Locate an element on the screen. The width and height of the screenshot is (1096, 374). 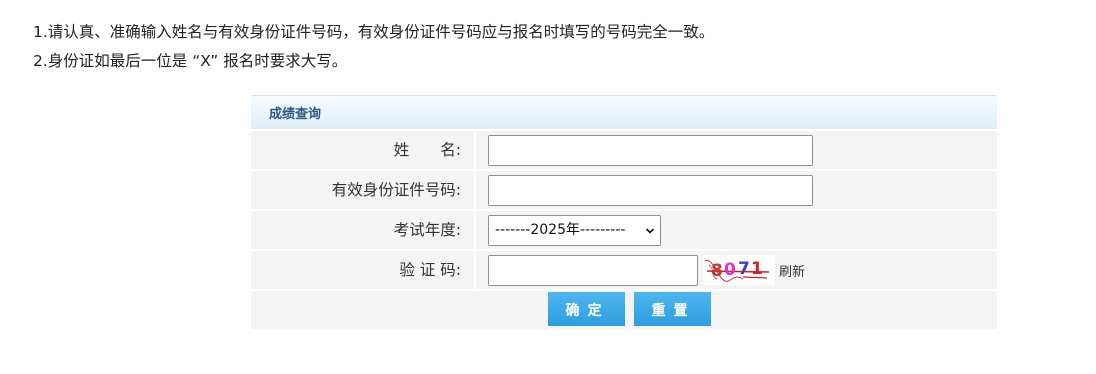
year-select-value: -------2025年--------- is located at coordinates (560, 229).